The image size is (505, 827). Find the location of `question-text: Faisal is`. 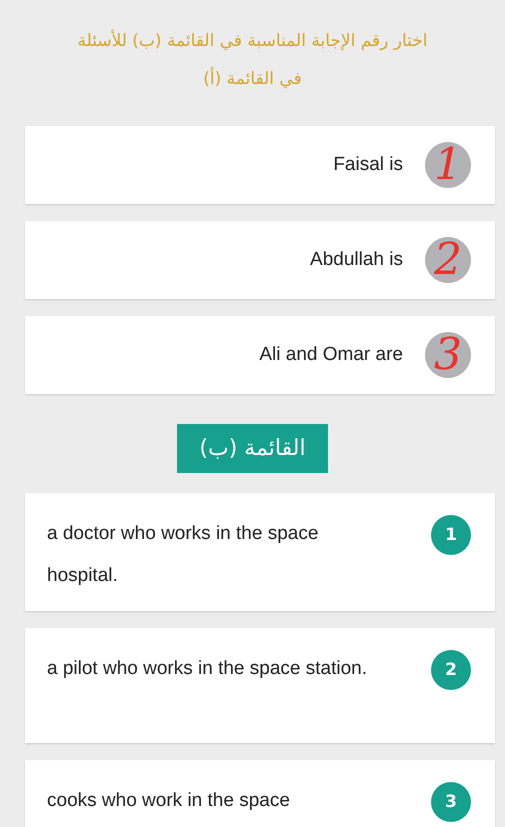

question-text: Faisal is is located at coordinates (368, 165).